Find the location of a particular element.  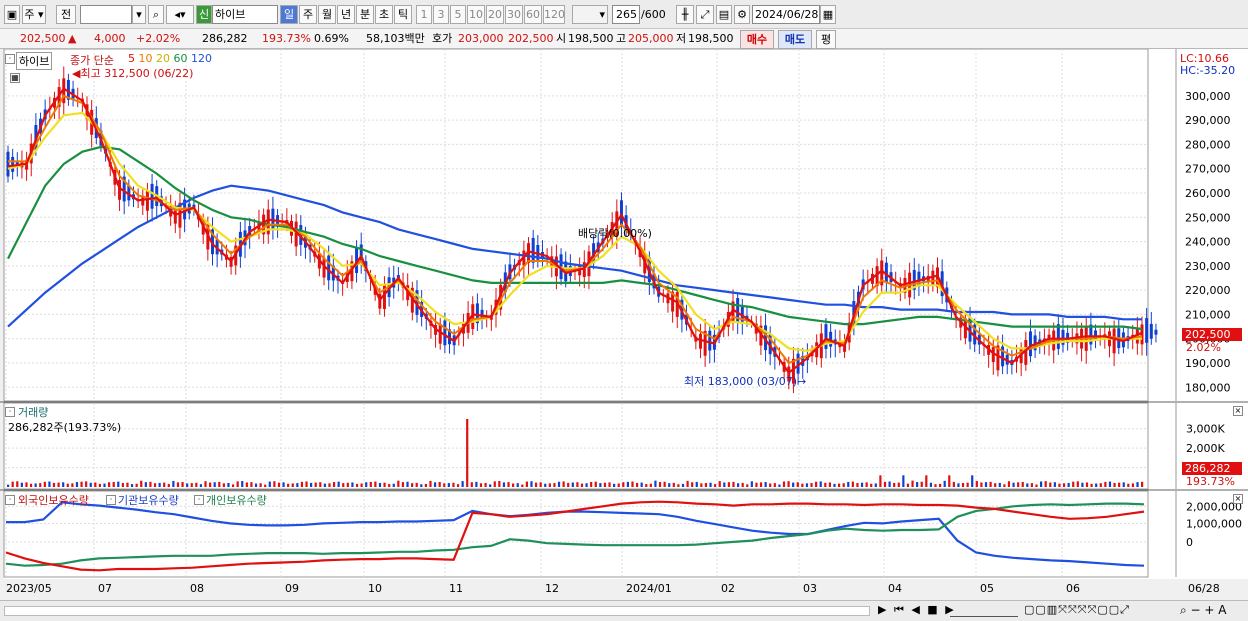

period-tab-3: 년 is located at coordinates (346, 14).